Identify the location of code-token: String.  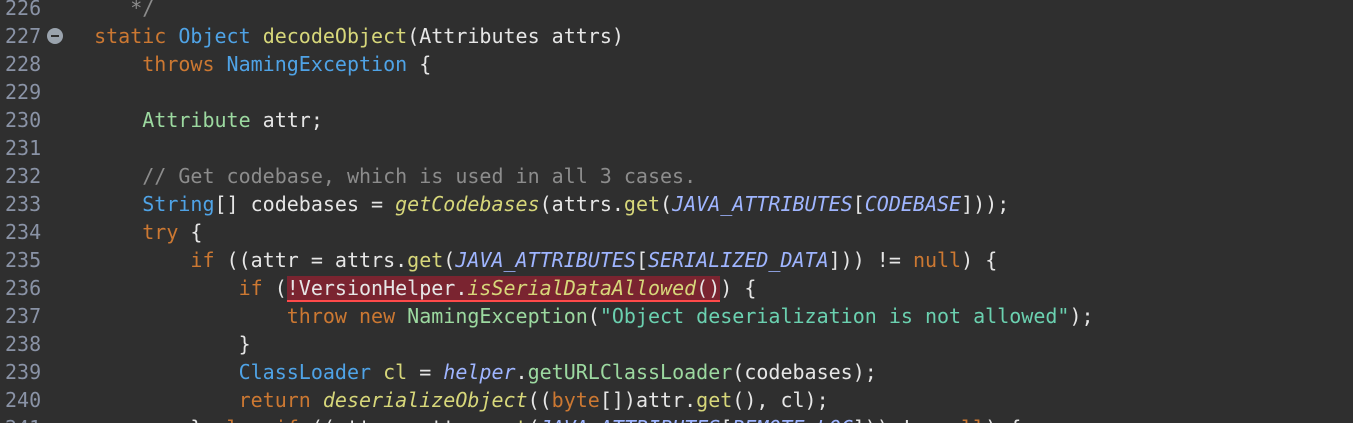
(178, 204).